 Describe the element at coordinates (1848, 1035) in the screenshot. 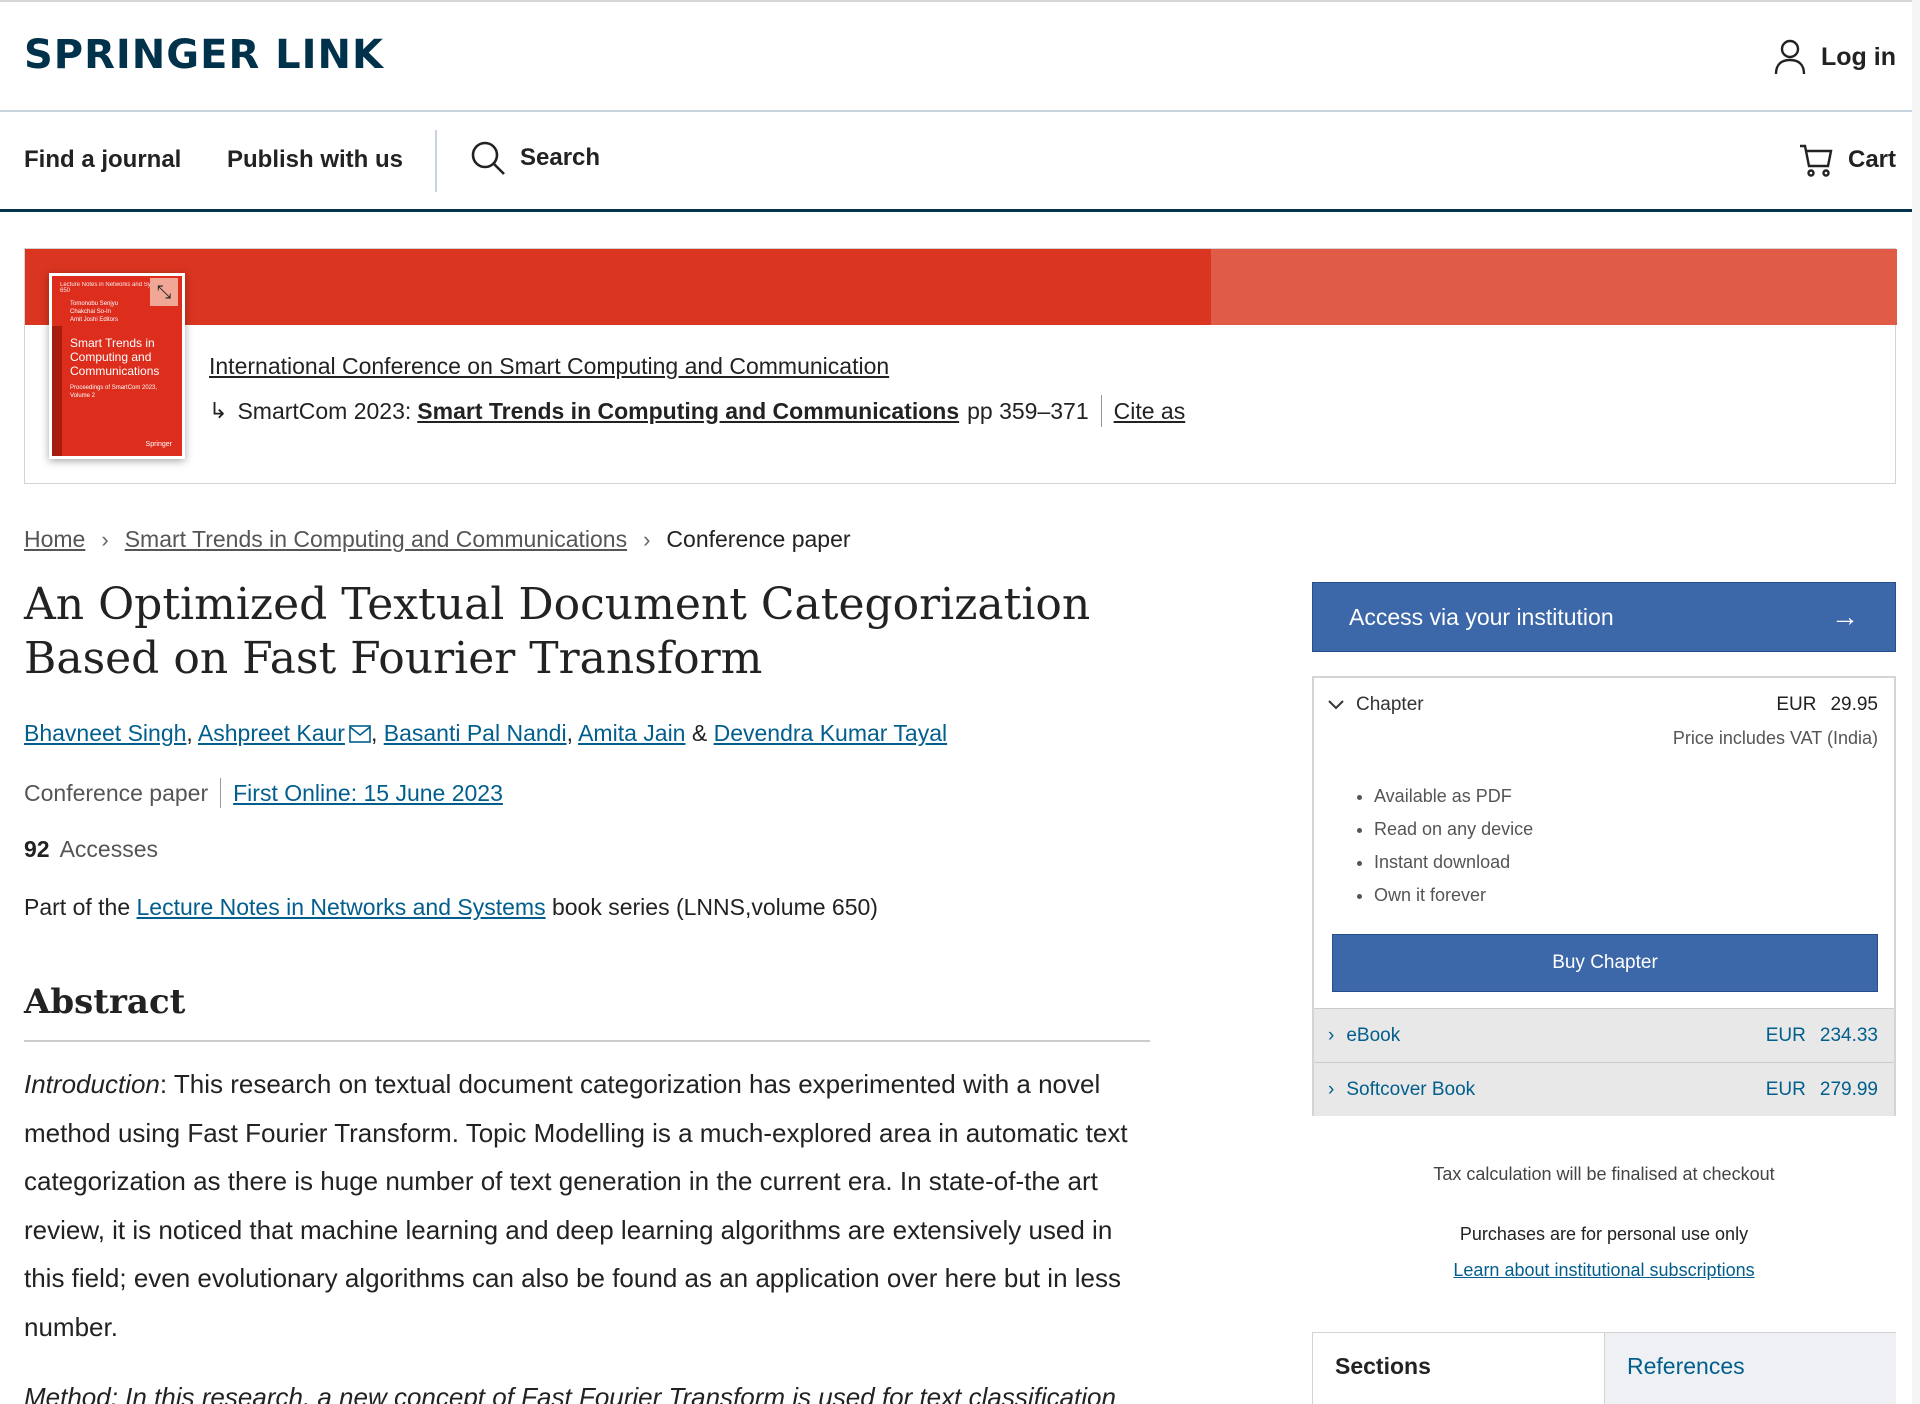

I see `price-value: 234.33` at that location.